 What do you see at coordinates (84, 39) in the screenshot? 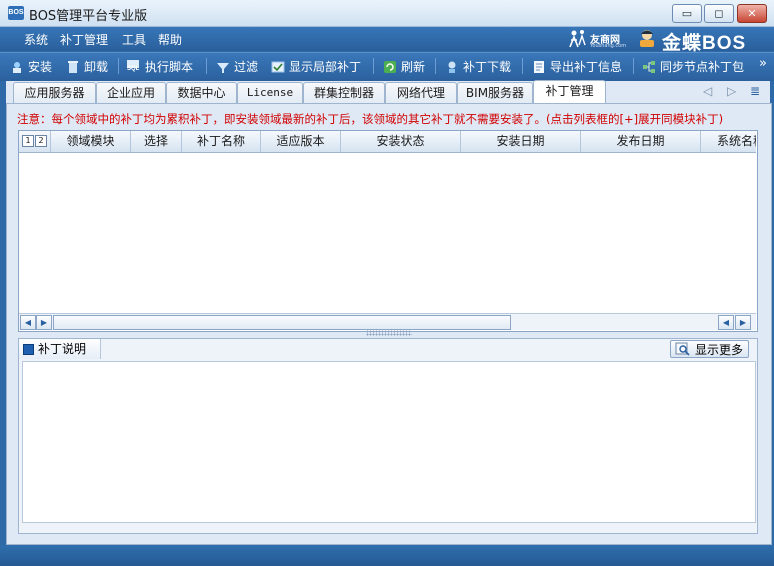
I see `menu-patch-management: 补丁管理` at bounding box center [84, 39].